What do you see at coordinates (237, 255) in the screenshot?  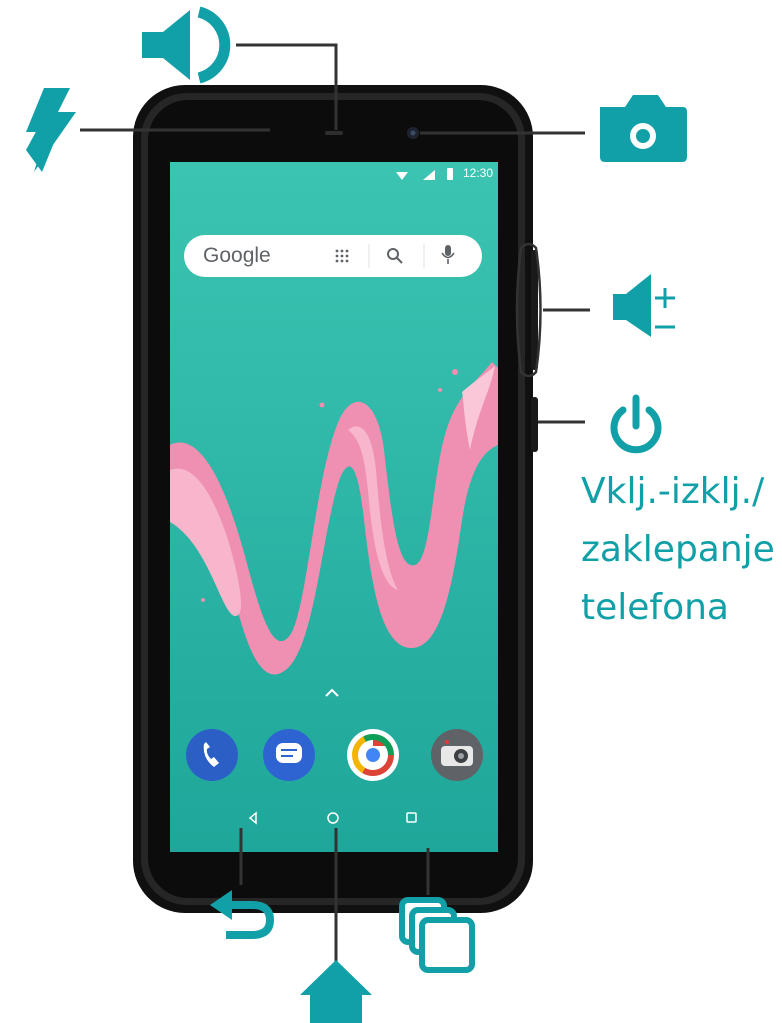 I see `google-logo: Google` at bounding box center [237, 255].